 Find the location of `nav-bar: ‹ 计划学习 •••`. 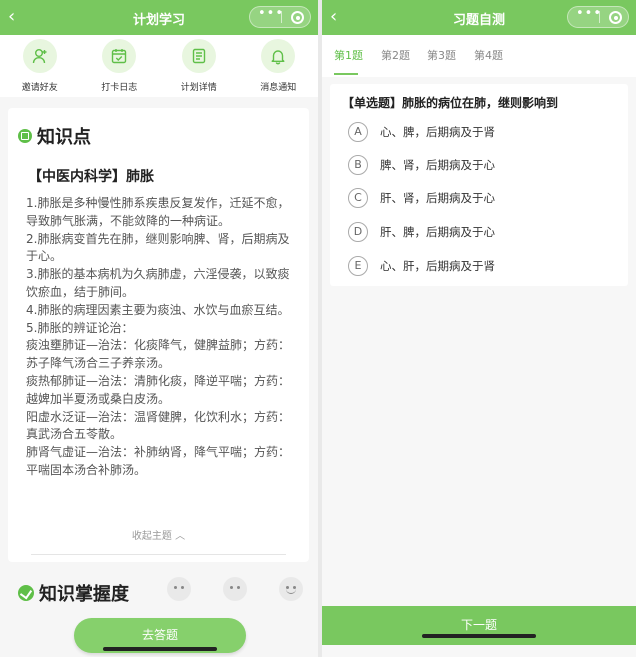

nav-bar: ‹ 计划学习 ••• is located at coordinates (159, 17).